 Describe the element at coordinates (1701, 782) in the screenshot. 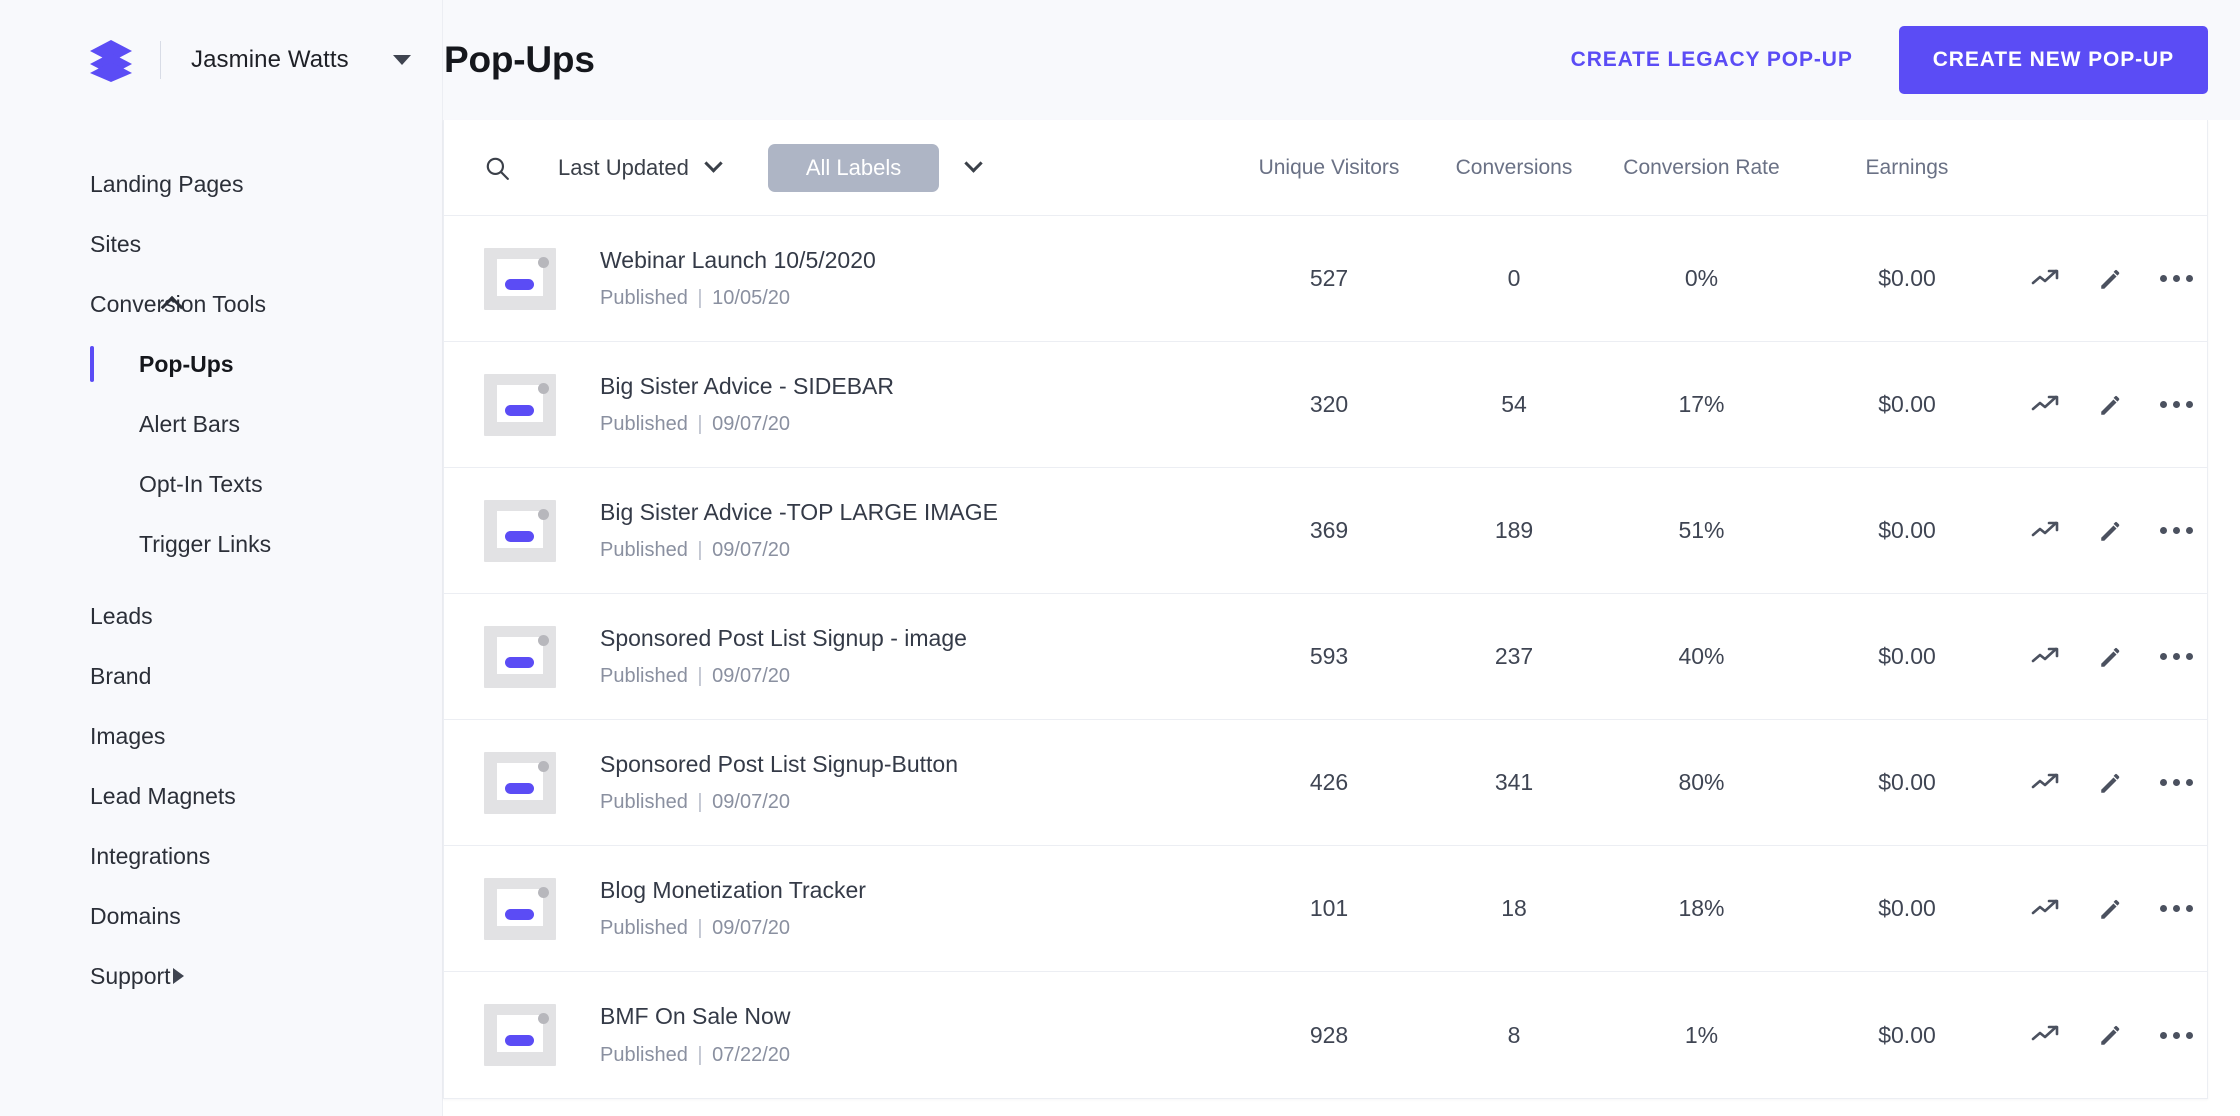

I see `cell-conversion-rate: 80%` at that location.